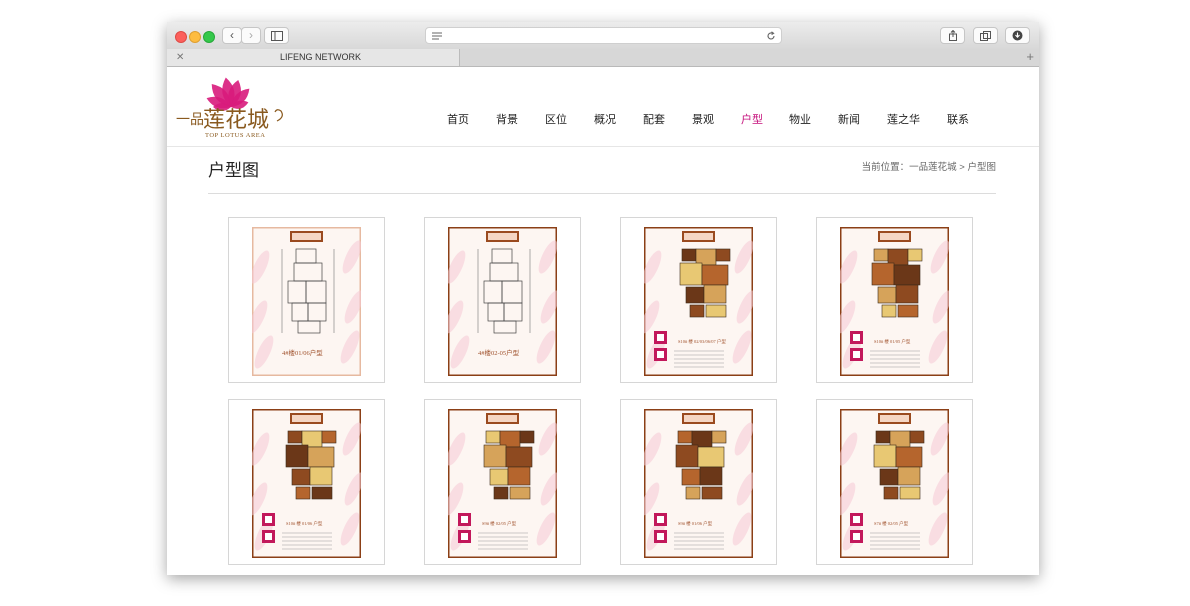  What do you see at coordinates (437, 36) in the screenshot?
I see `reader-icon` at bounding box center [437, 36].